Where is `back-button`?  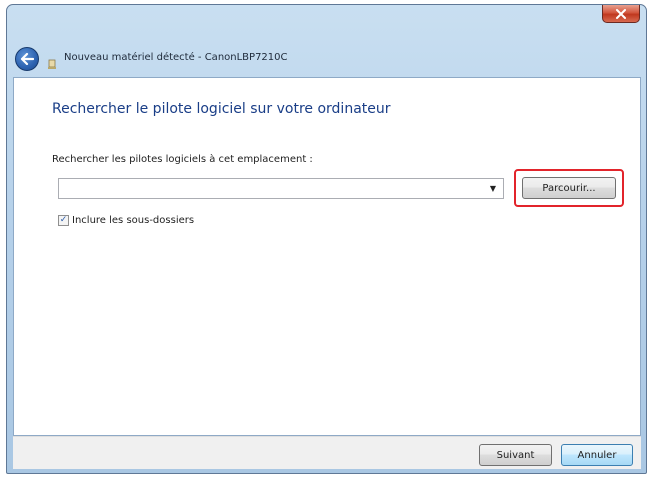
back-button is located at coordinates (27, 59).